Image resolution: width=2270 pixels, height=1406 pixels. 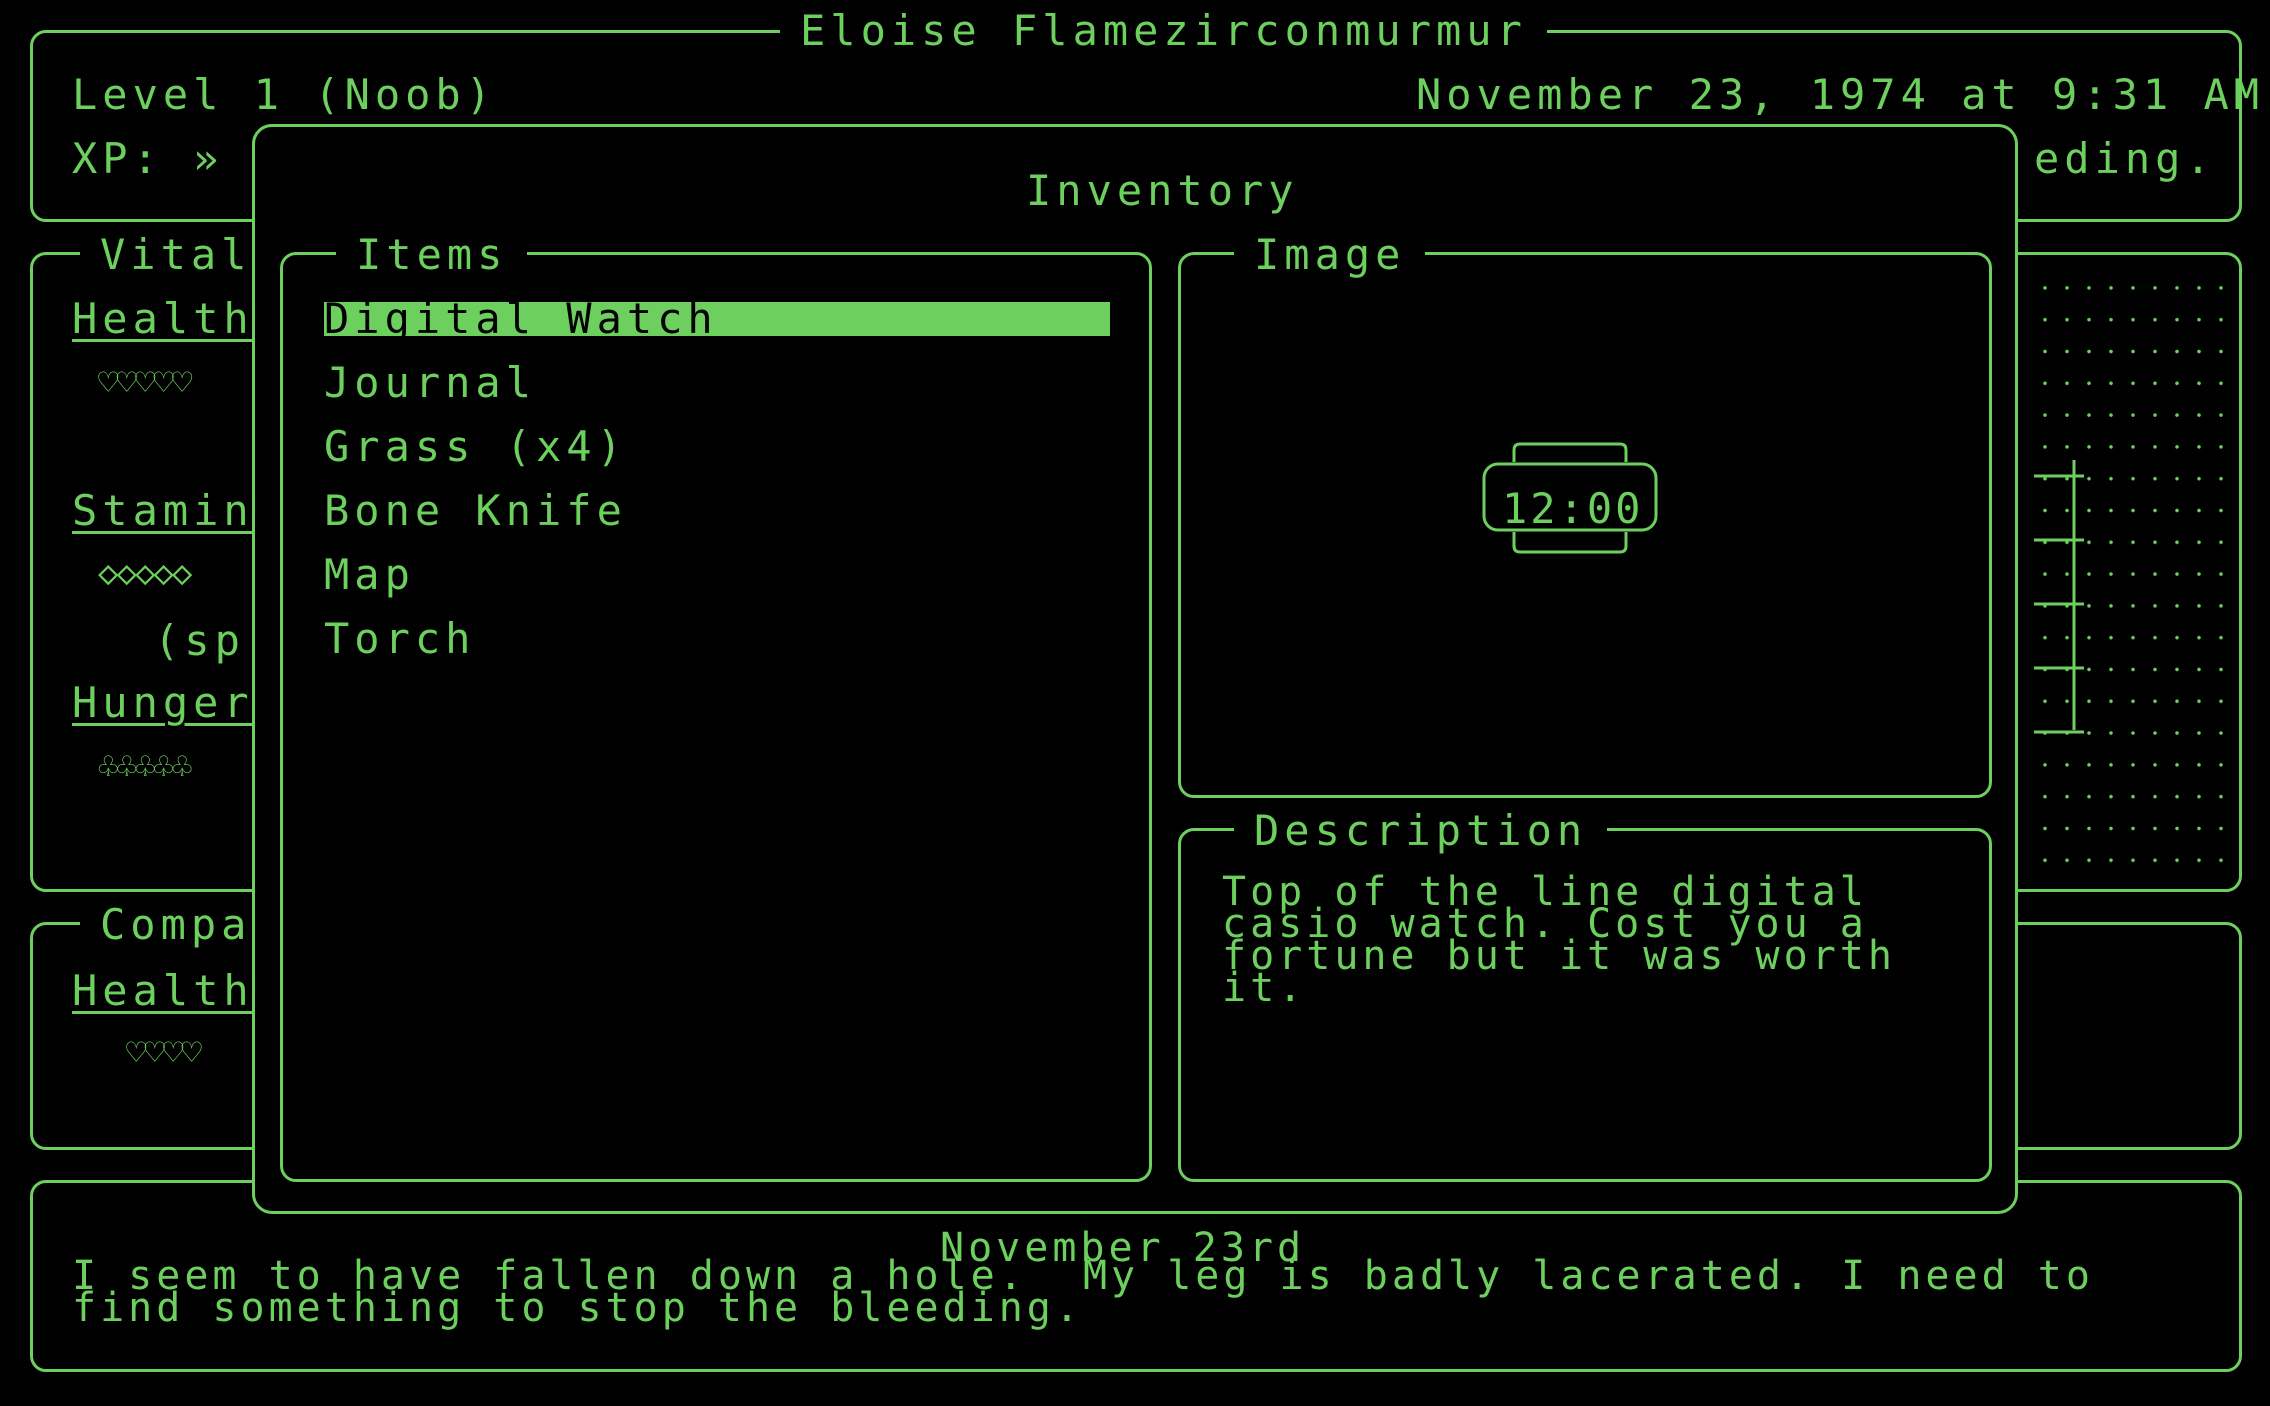 What do you see at coordinates (2125, 158) in the screenshot?
I see `status-text: eding.` at bounding box center [2125, 158].